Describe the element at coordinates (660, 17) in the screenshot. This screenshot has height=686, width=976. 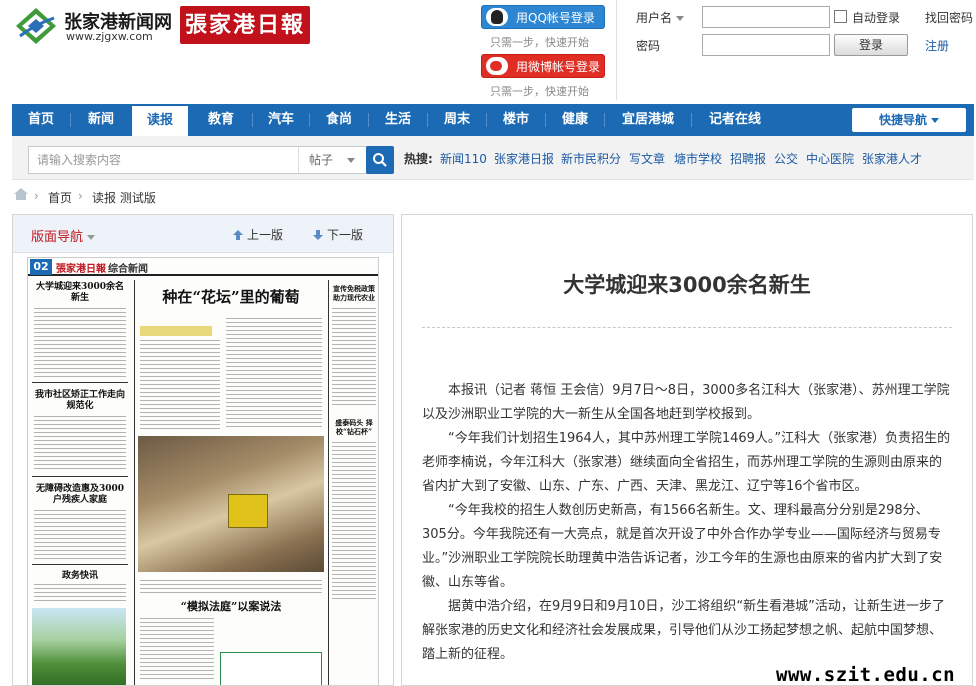
I see `username-label: 用户名` at that location.